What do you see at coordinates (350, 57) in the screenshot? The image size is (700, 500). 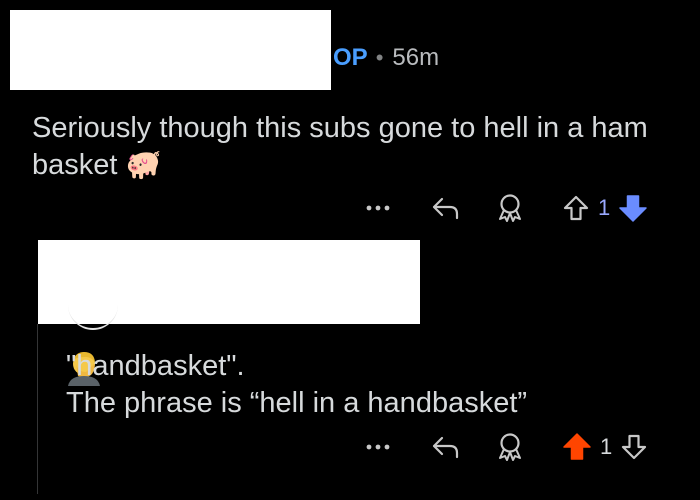 I see `op-badge: OP` at bounding box center [350, 57].